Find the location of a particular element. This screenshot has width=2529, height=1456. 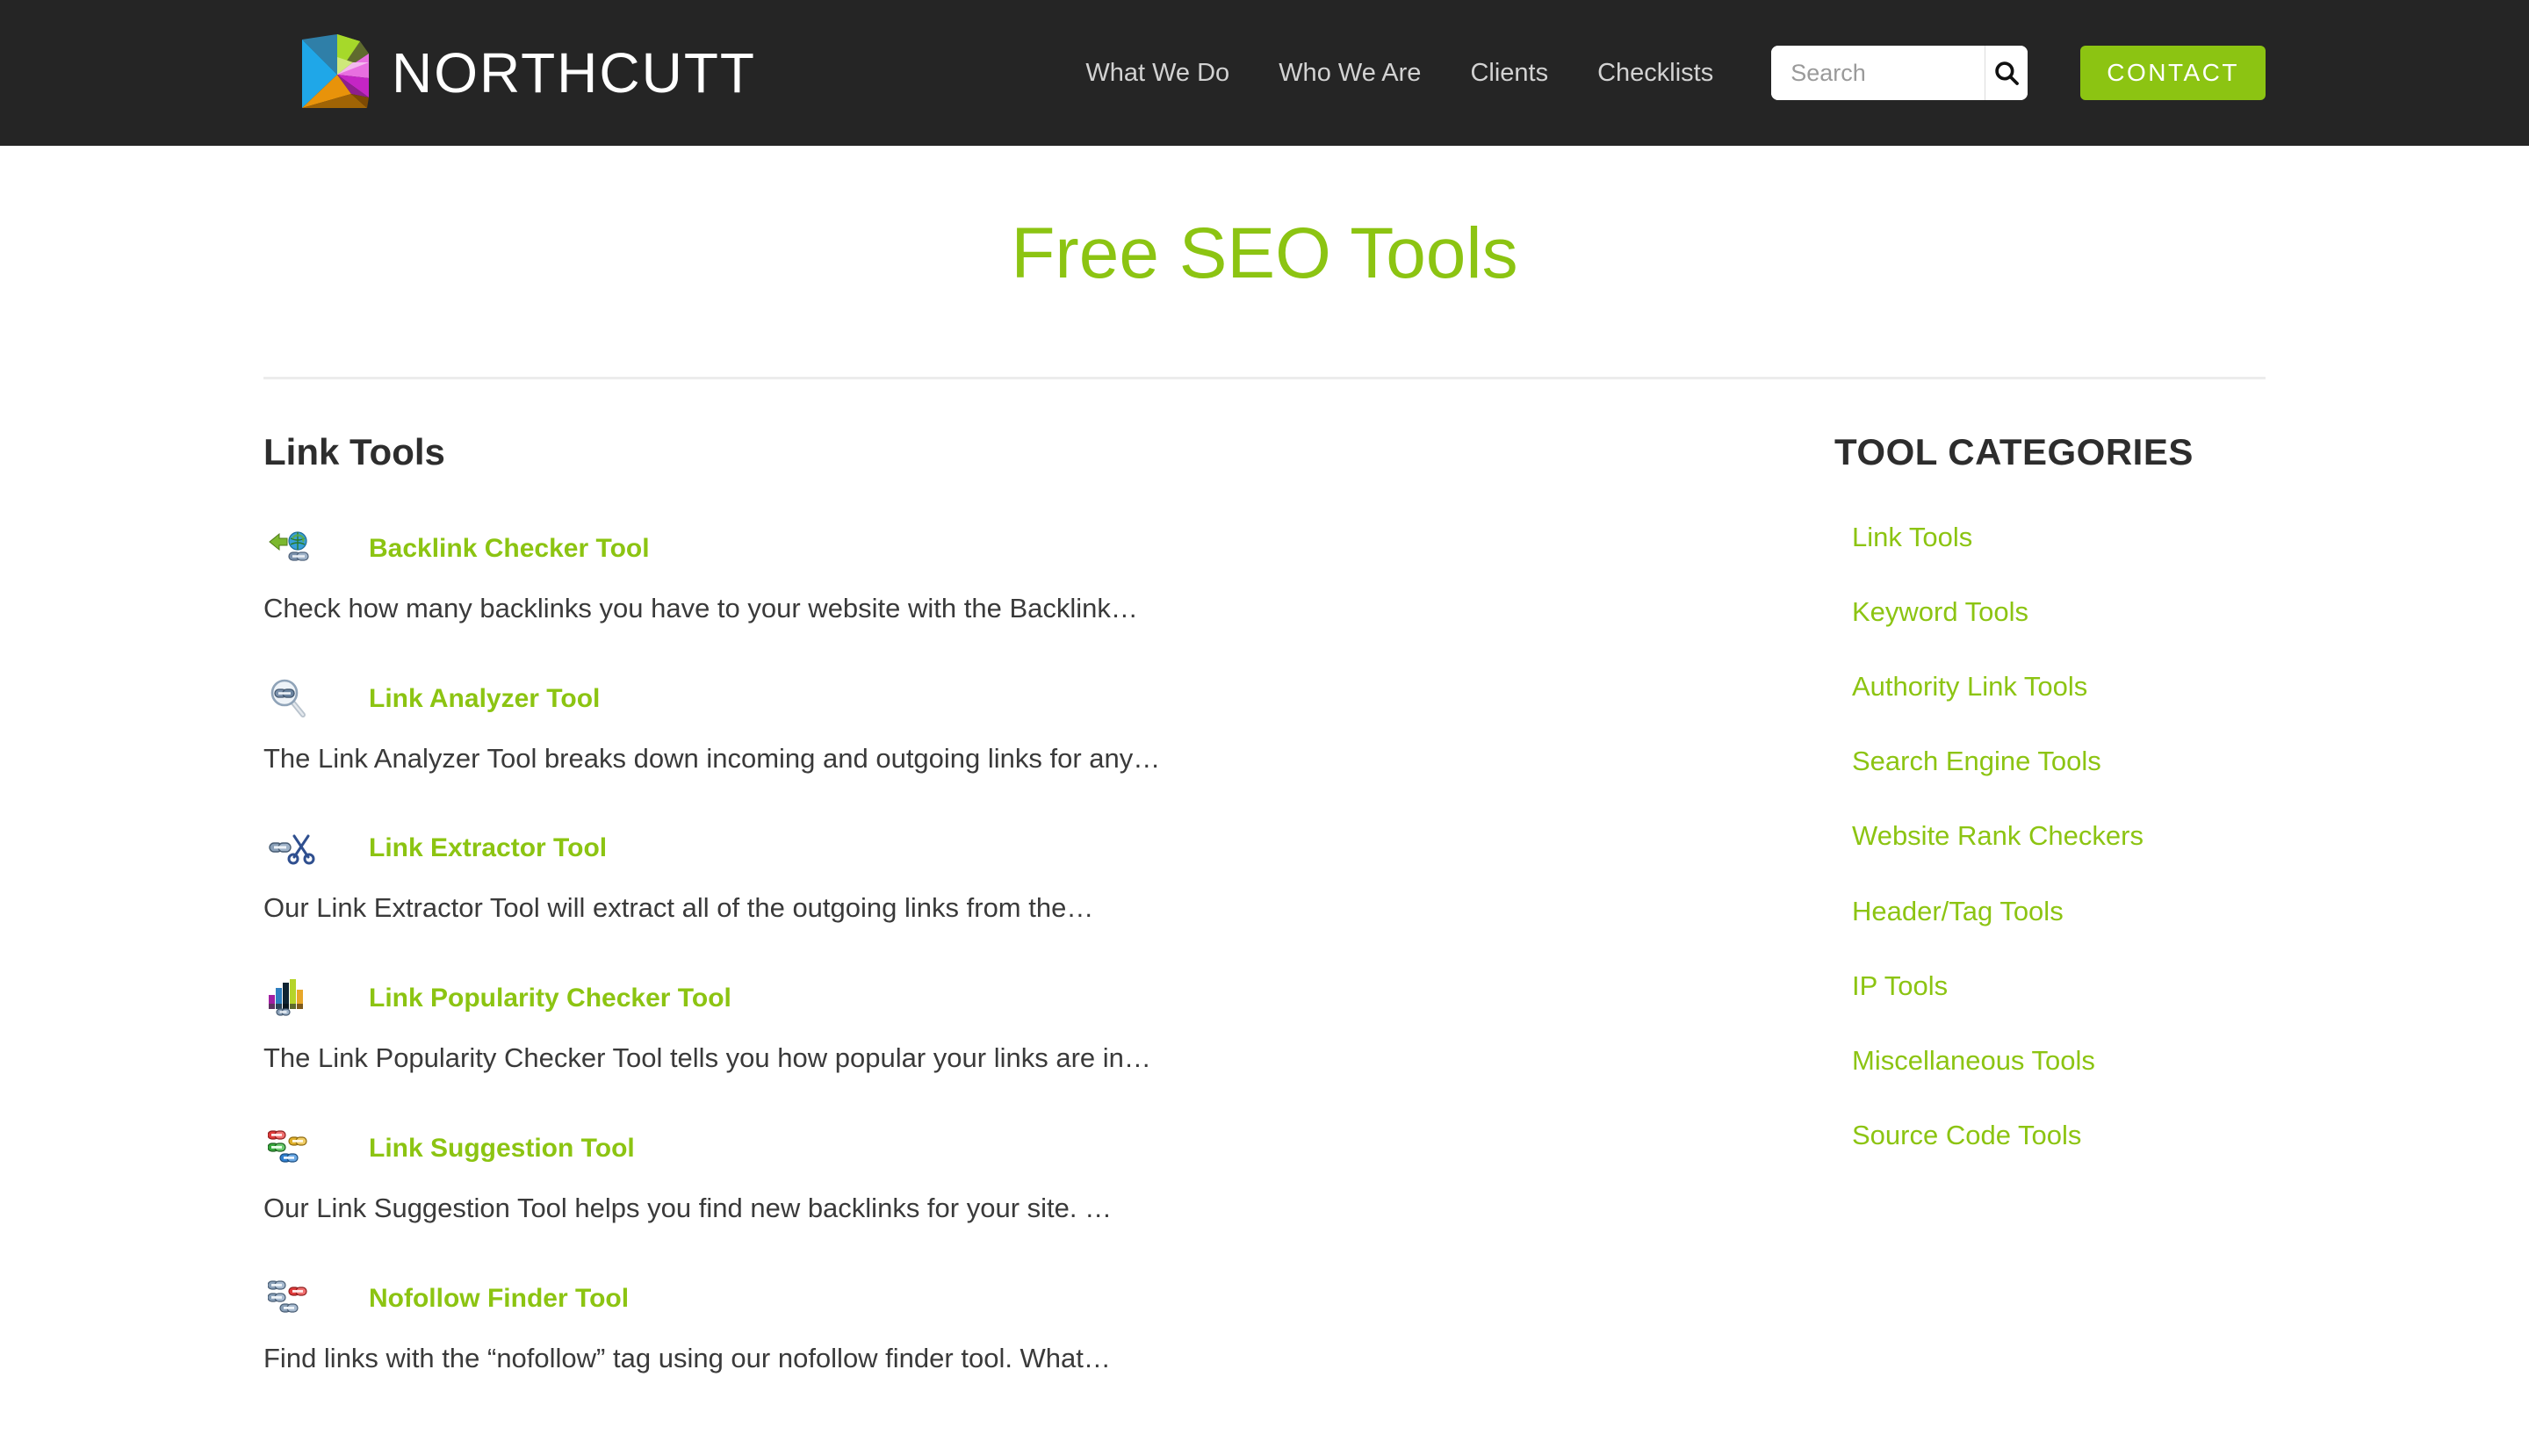

tool-header: Link Analyzer Tool is located at coordinates (1016, 699).